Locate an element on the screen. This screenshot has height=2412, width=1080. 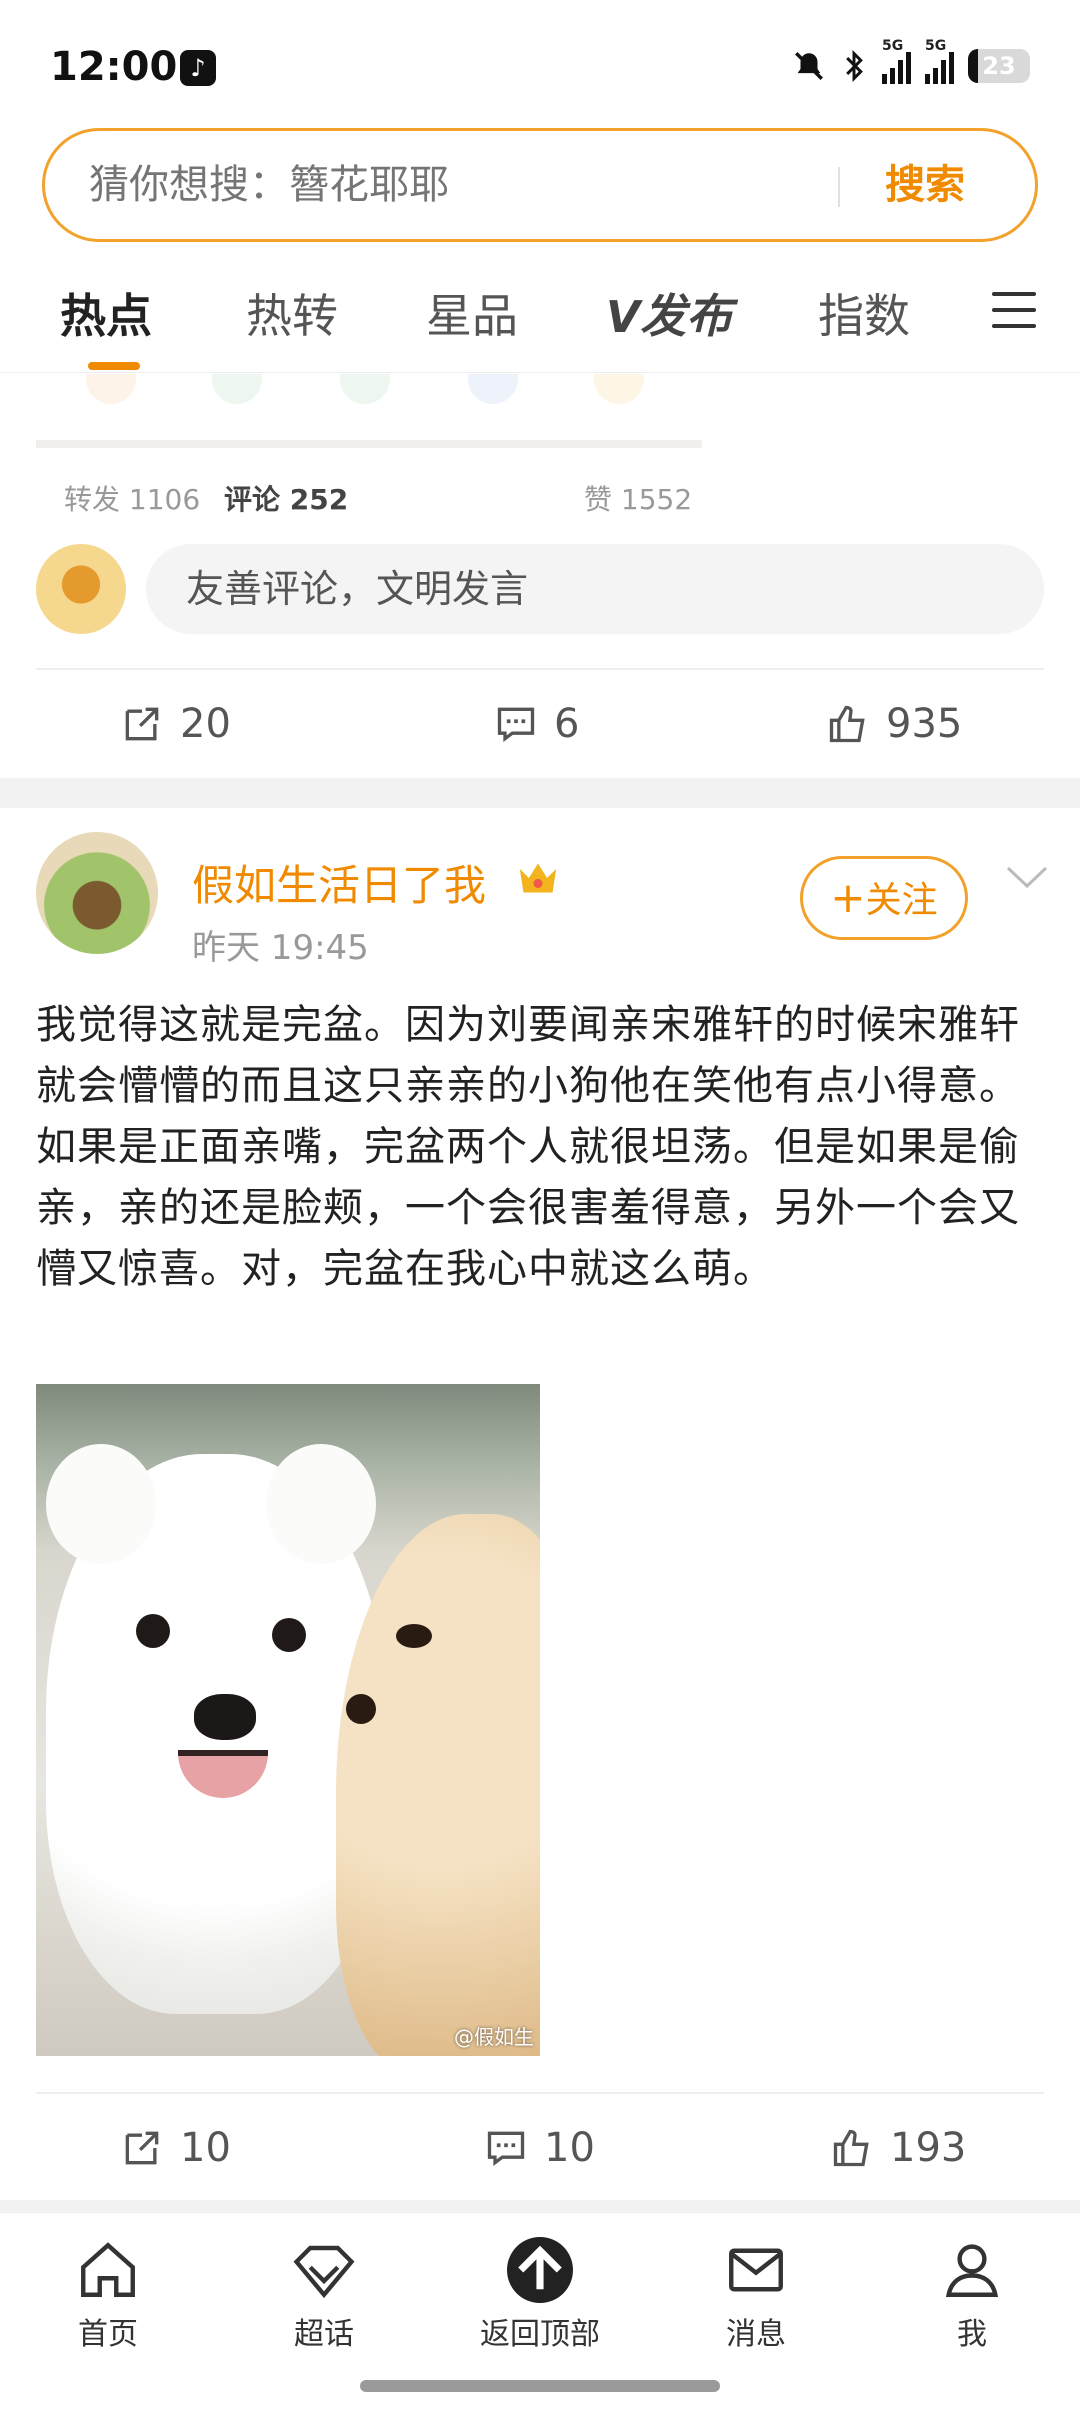
search-bar: 搜索 is located at coordinates (540, 185).